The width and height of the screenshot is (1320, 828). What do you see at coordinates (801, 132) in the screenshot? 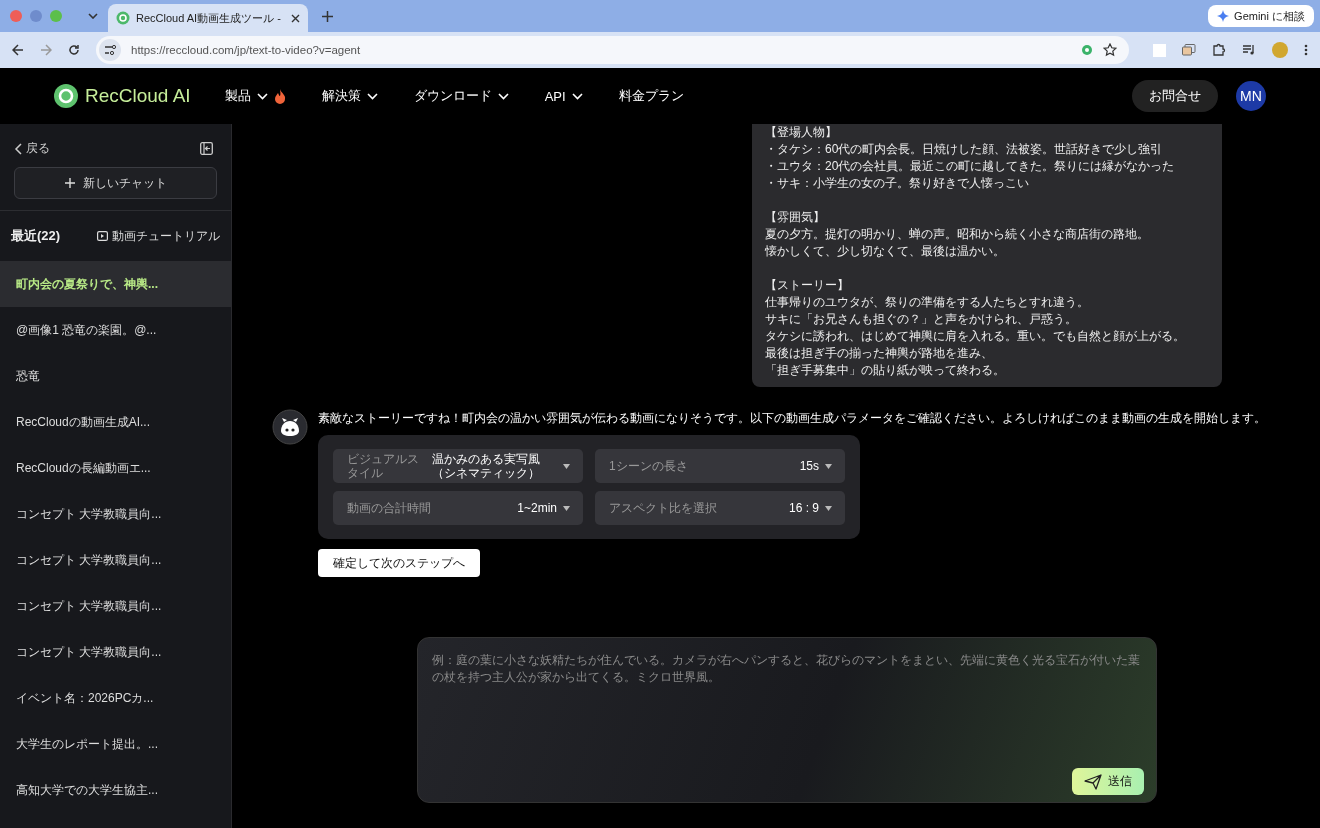
I see `section-heading: 【登場人物】` at bounding box center [801, 132].